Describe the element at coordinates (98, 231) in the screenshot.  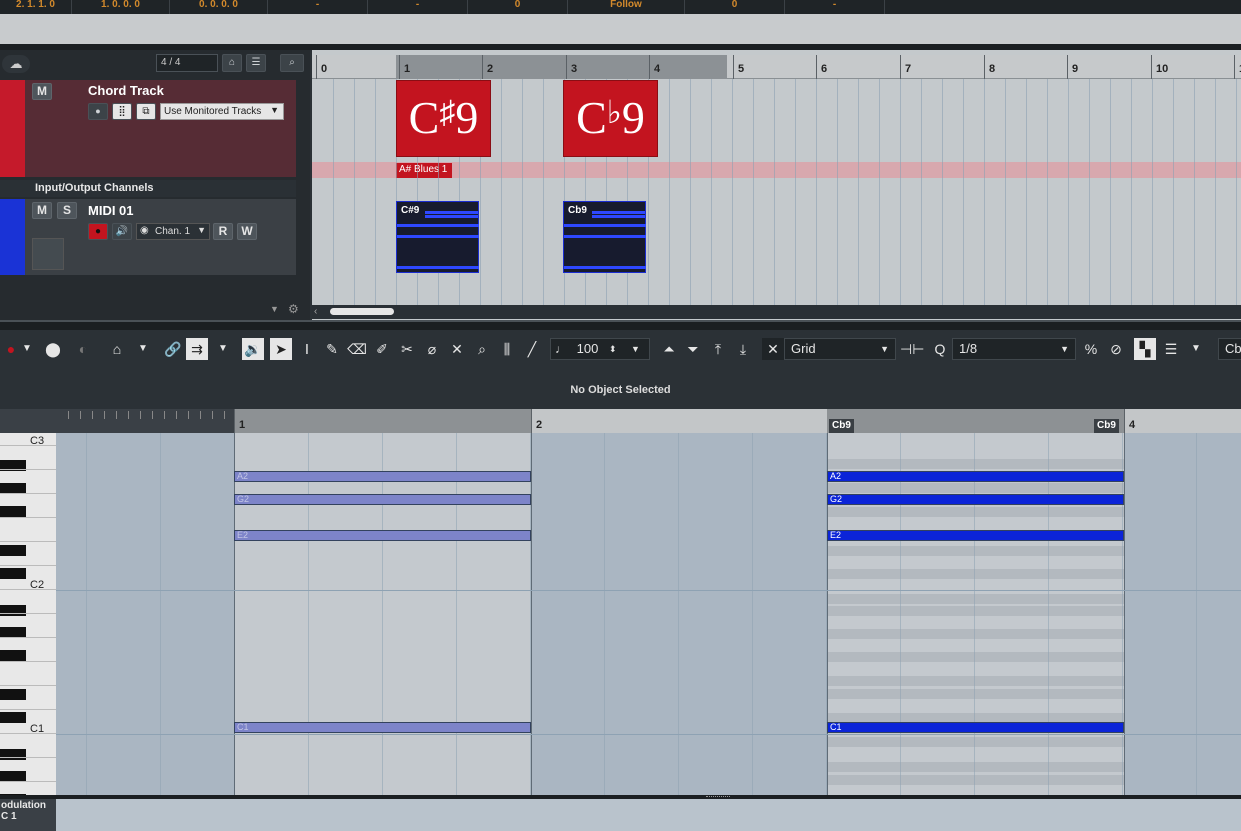
I see `record-enable-icon: ●` at that location.